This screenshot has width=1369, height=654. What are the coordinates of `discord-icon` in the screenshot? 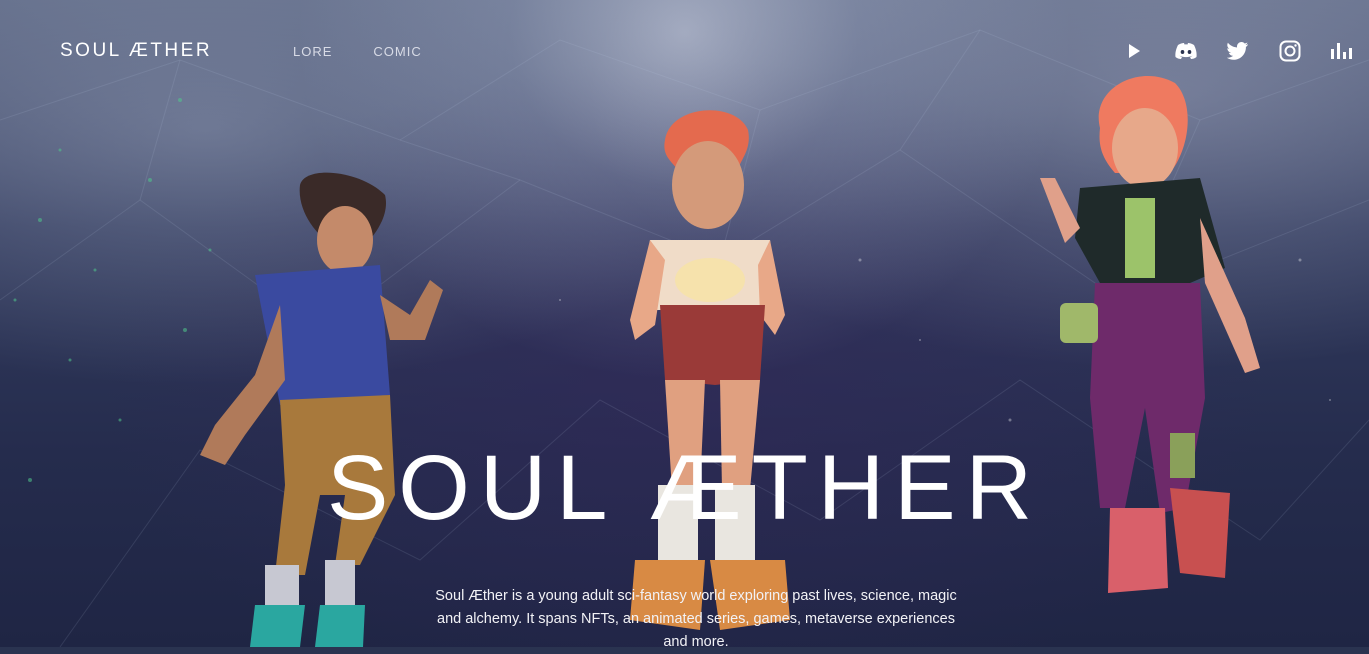 It's located at (1186, 51).